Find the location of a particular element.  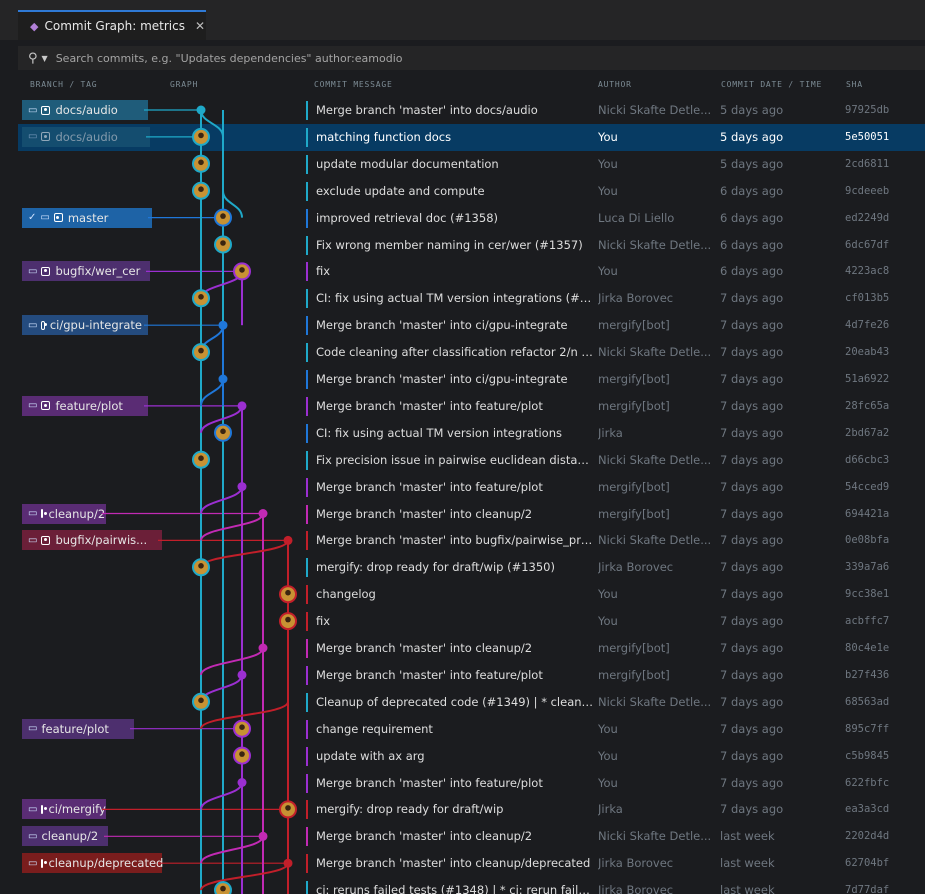

commit-sha: 622fbfc is located at coordinates (882, 783).